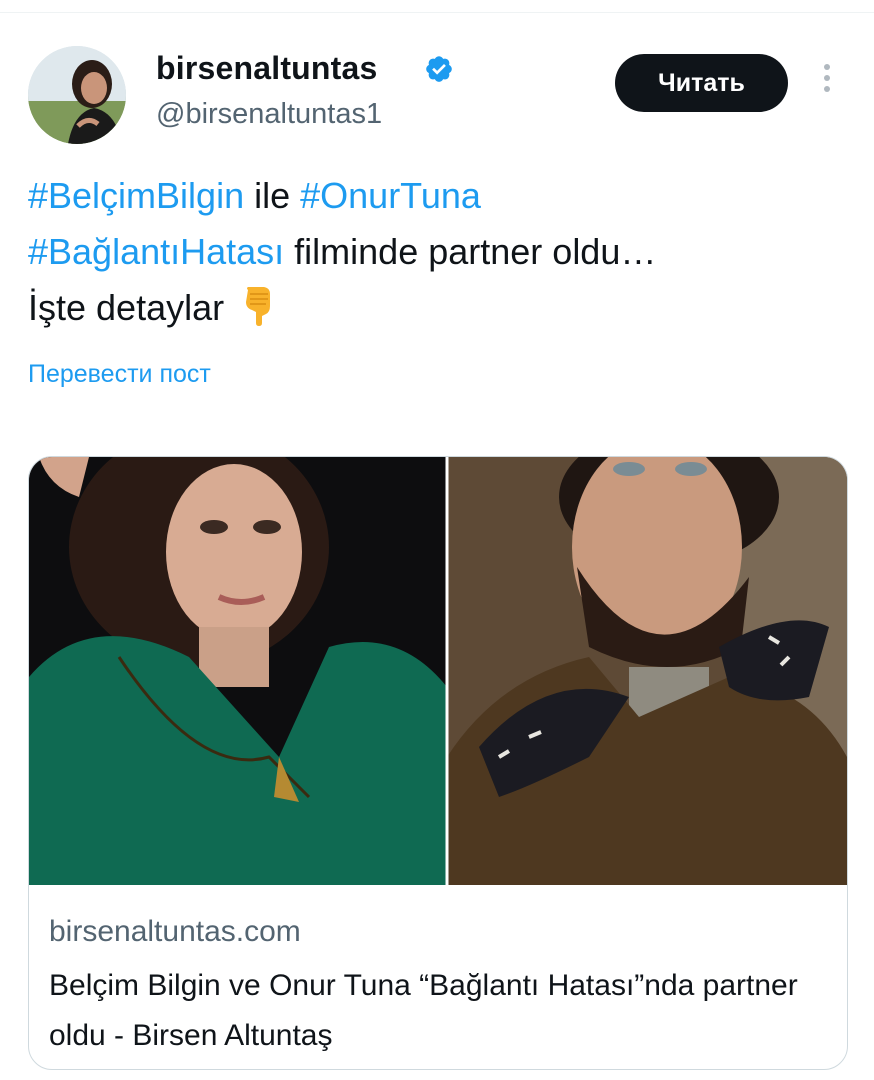  Describe the element at coordinates (175, 931) in the screenshot. I see `link-card-domain: birsenaltuntas.com` at that location.